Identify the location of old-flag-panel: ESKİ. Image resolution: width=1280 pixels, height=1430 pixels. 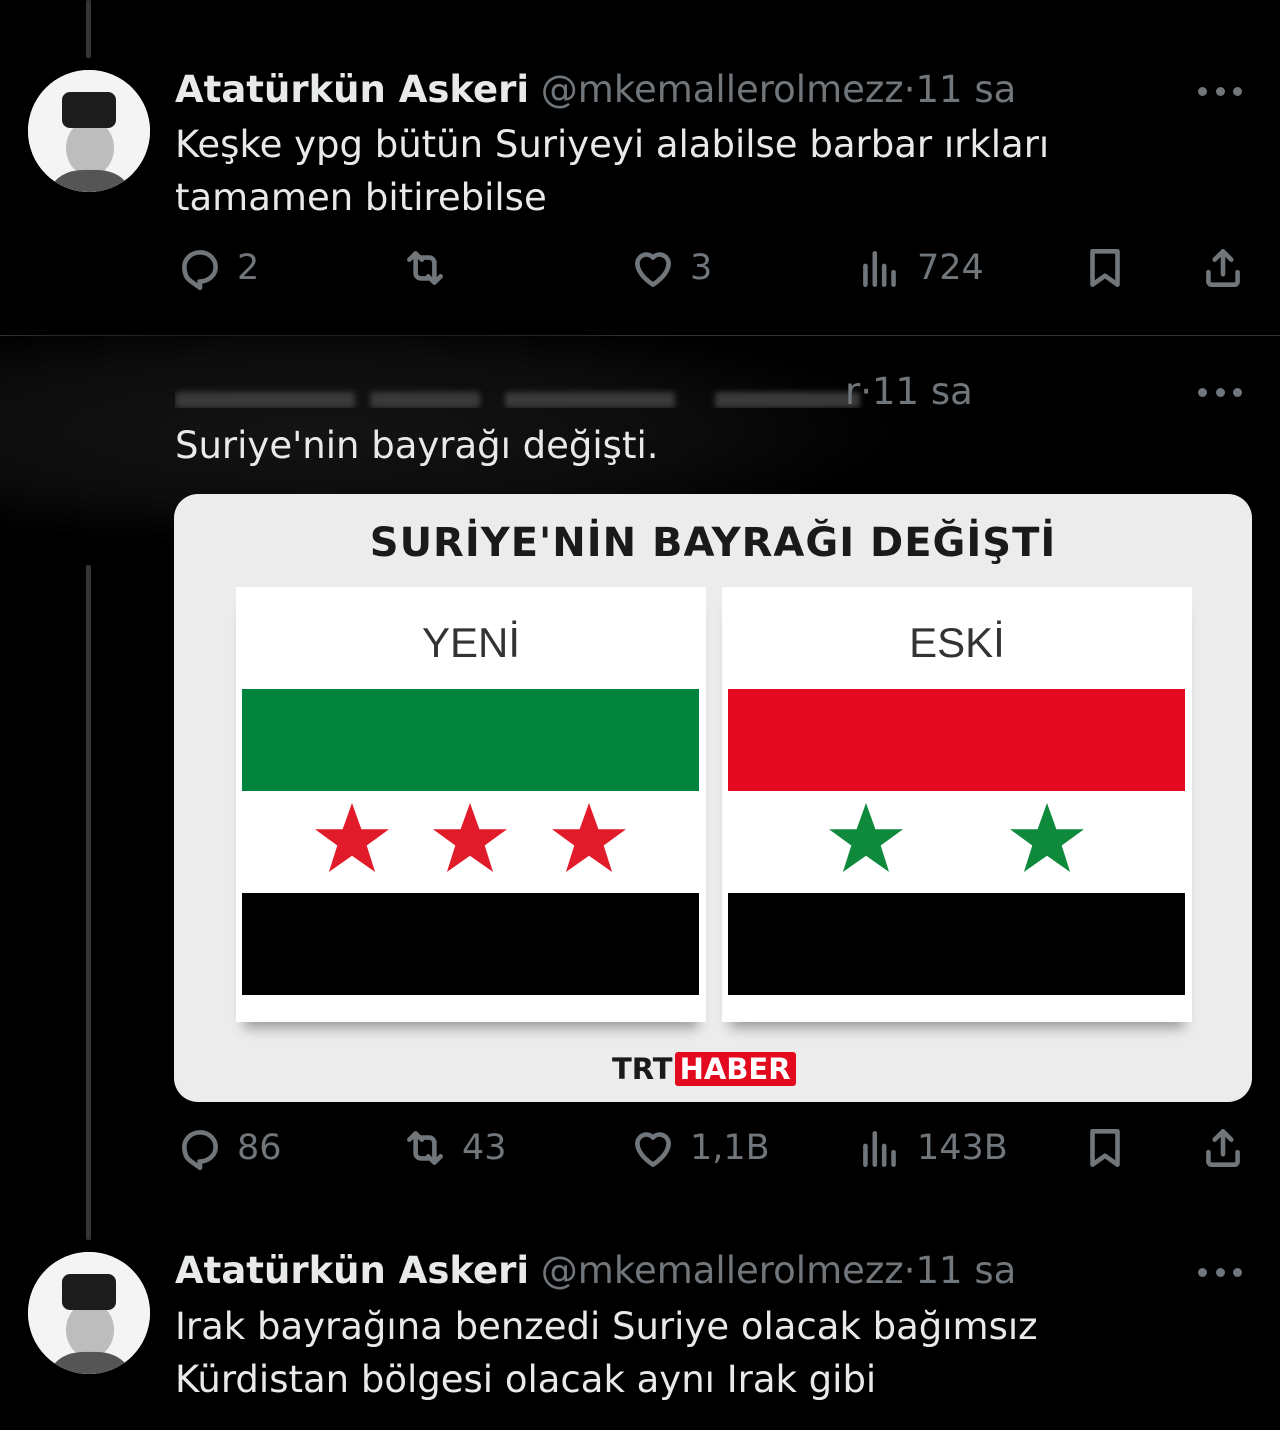
(957, 804).